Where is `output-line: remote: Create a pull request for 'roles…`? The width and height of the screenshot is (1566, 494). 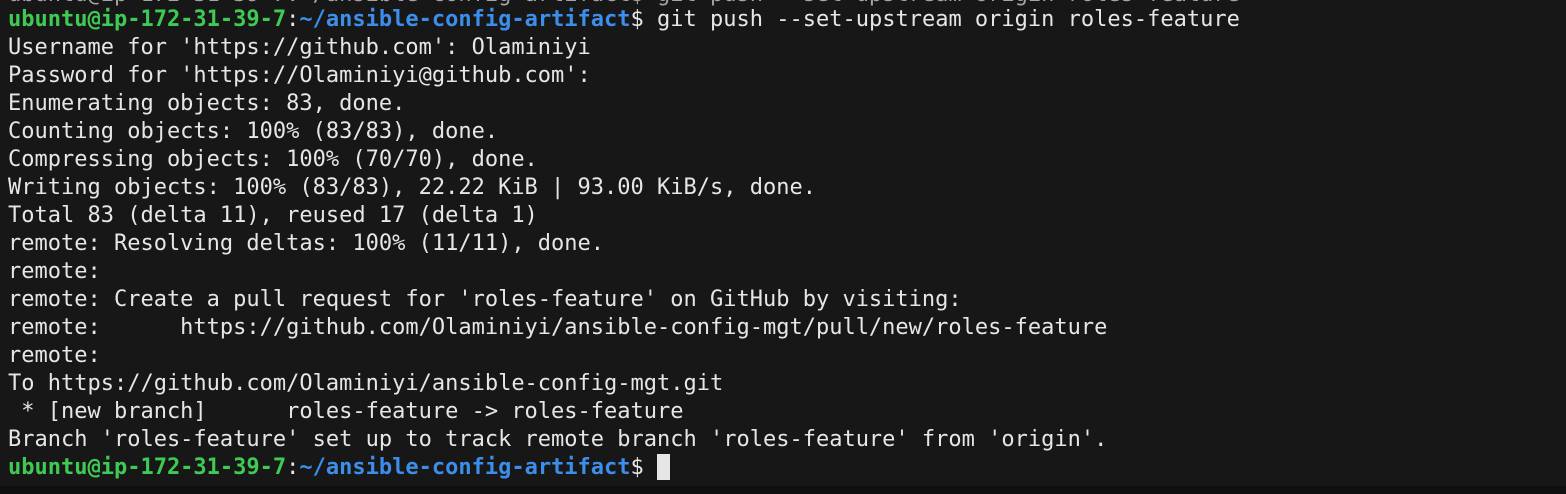
output-line: remote: Create a pull request for 'roles… is located at coordinates (485, 299).